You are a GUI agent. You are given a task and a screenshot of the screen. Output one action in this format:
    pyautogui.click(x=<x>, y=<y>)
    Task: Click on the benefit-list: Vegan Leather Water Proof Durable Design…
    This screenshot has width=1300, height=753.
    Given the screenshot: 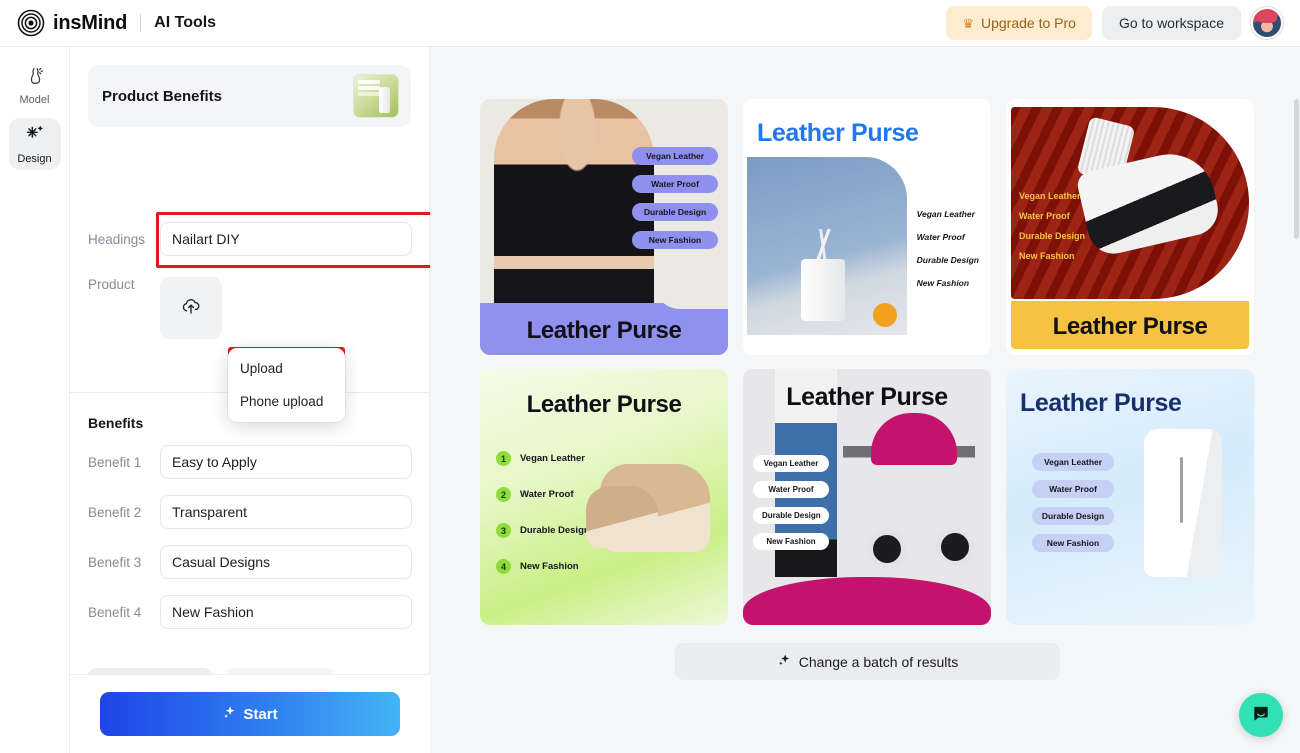 What is the action you would take?
    pyautogui.click(x=1052, y=226)
    